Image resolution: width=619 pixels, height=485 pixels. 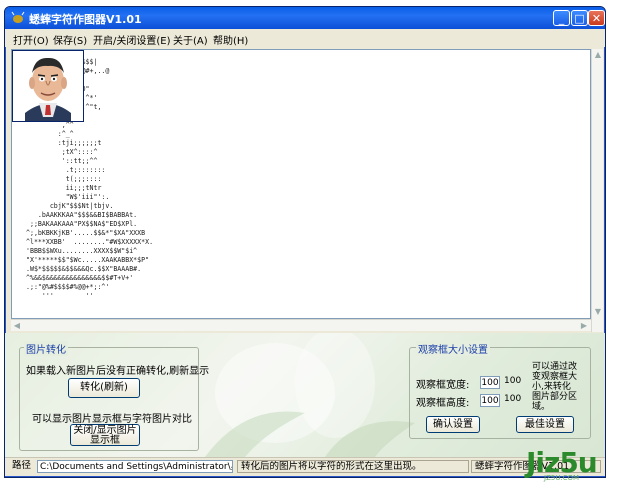 I want to click on height-label: 观察框高度:, so click(x=443, y=403).